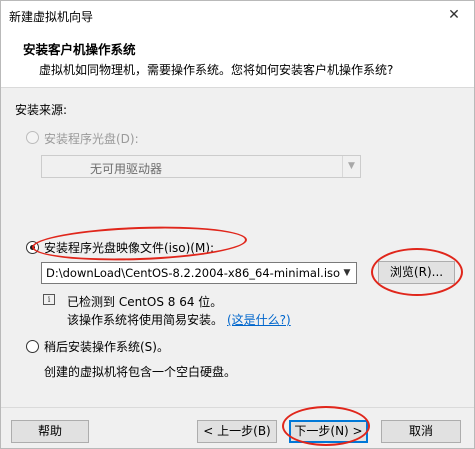 The image size is (475, 449). What do you see at coordinates (237, 431) in the screenshot?
I see `back-button: < 上一步(B)` at bounding box center [237, 431].